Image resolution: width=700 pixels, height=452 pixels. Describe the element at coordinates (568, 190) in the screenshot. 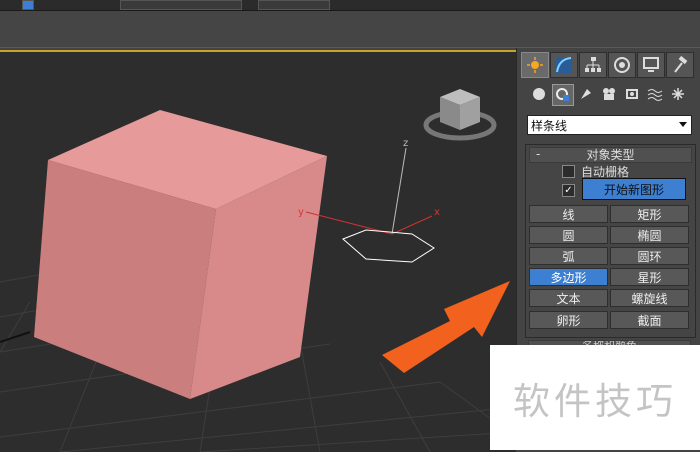

I see `start-new-shape-checkbox: ✓` at that location.